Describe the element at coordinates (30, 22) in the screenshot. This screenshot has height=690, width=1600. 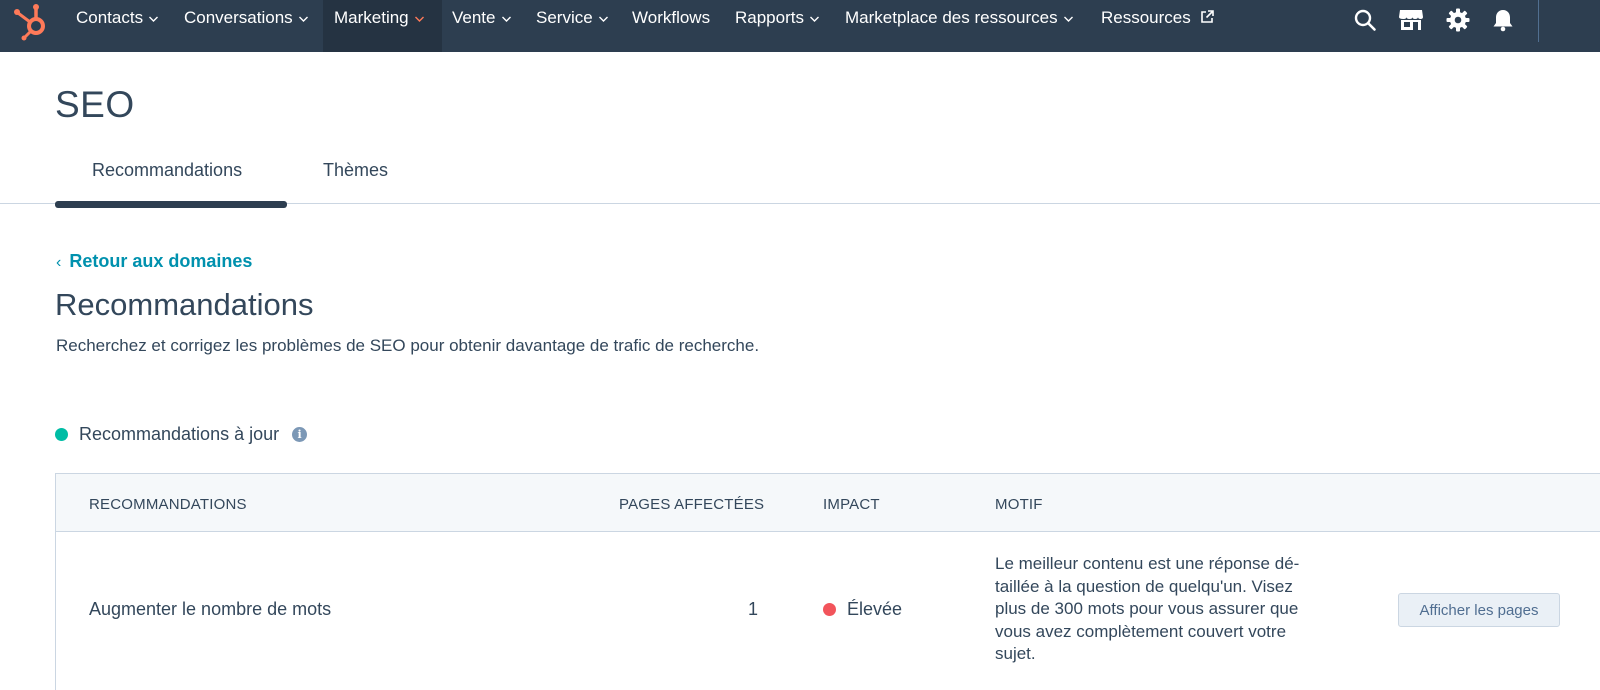
I see `hubspot-logo` at that location.